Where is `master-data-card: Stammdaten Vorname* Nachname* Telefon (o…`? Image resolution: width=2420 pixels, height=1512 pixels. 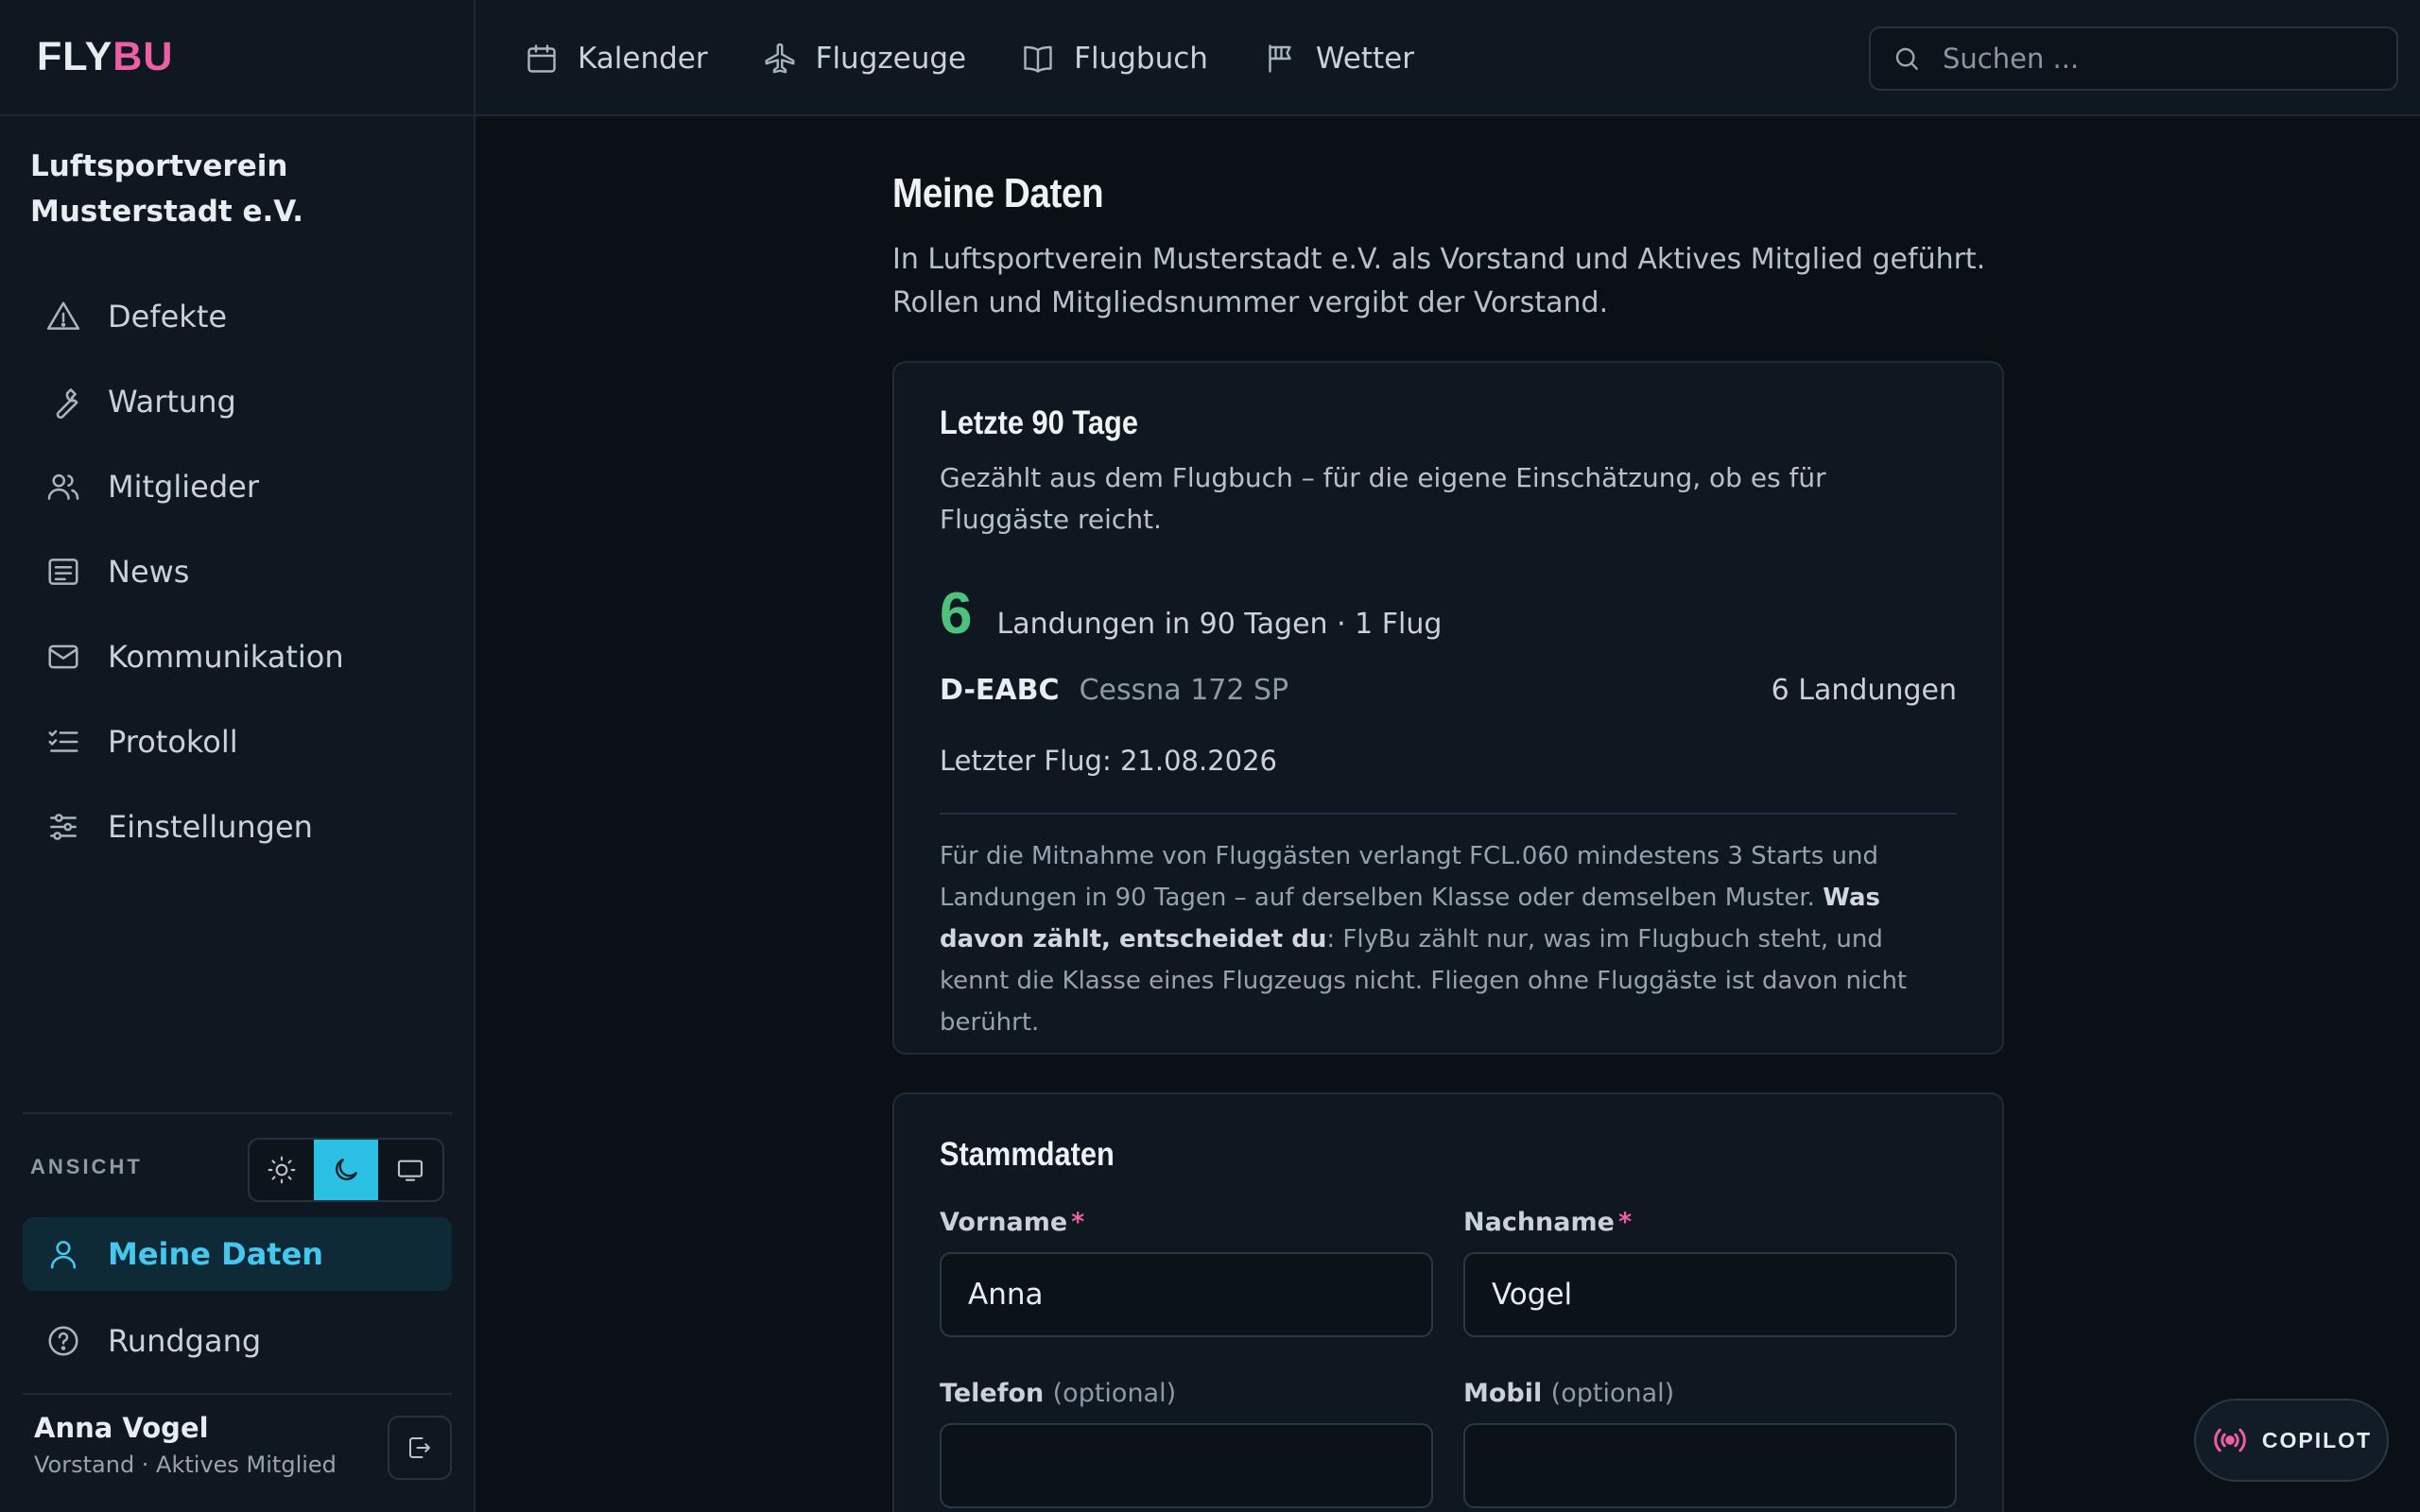 master-data-card: Stammdaten Vorname* Nachname* Telefon (o… is located at coordinates (1448, 1302).